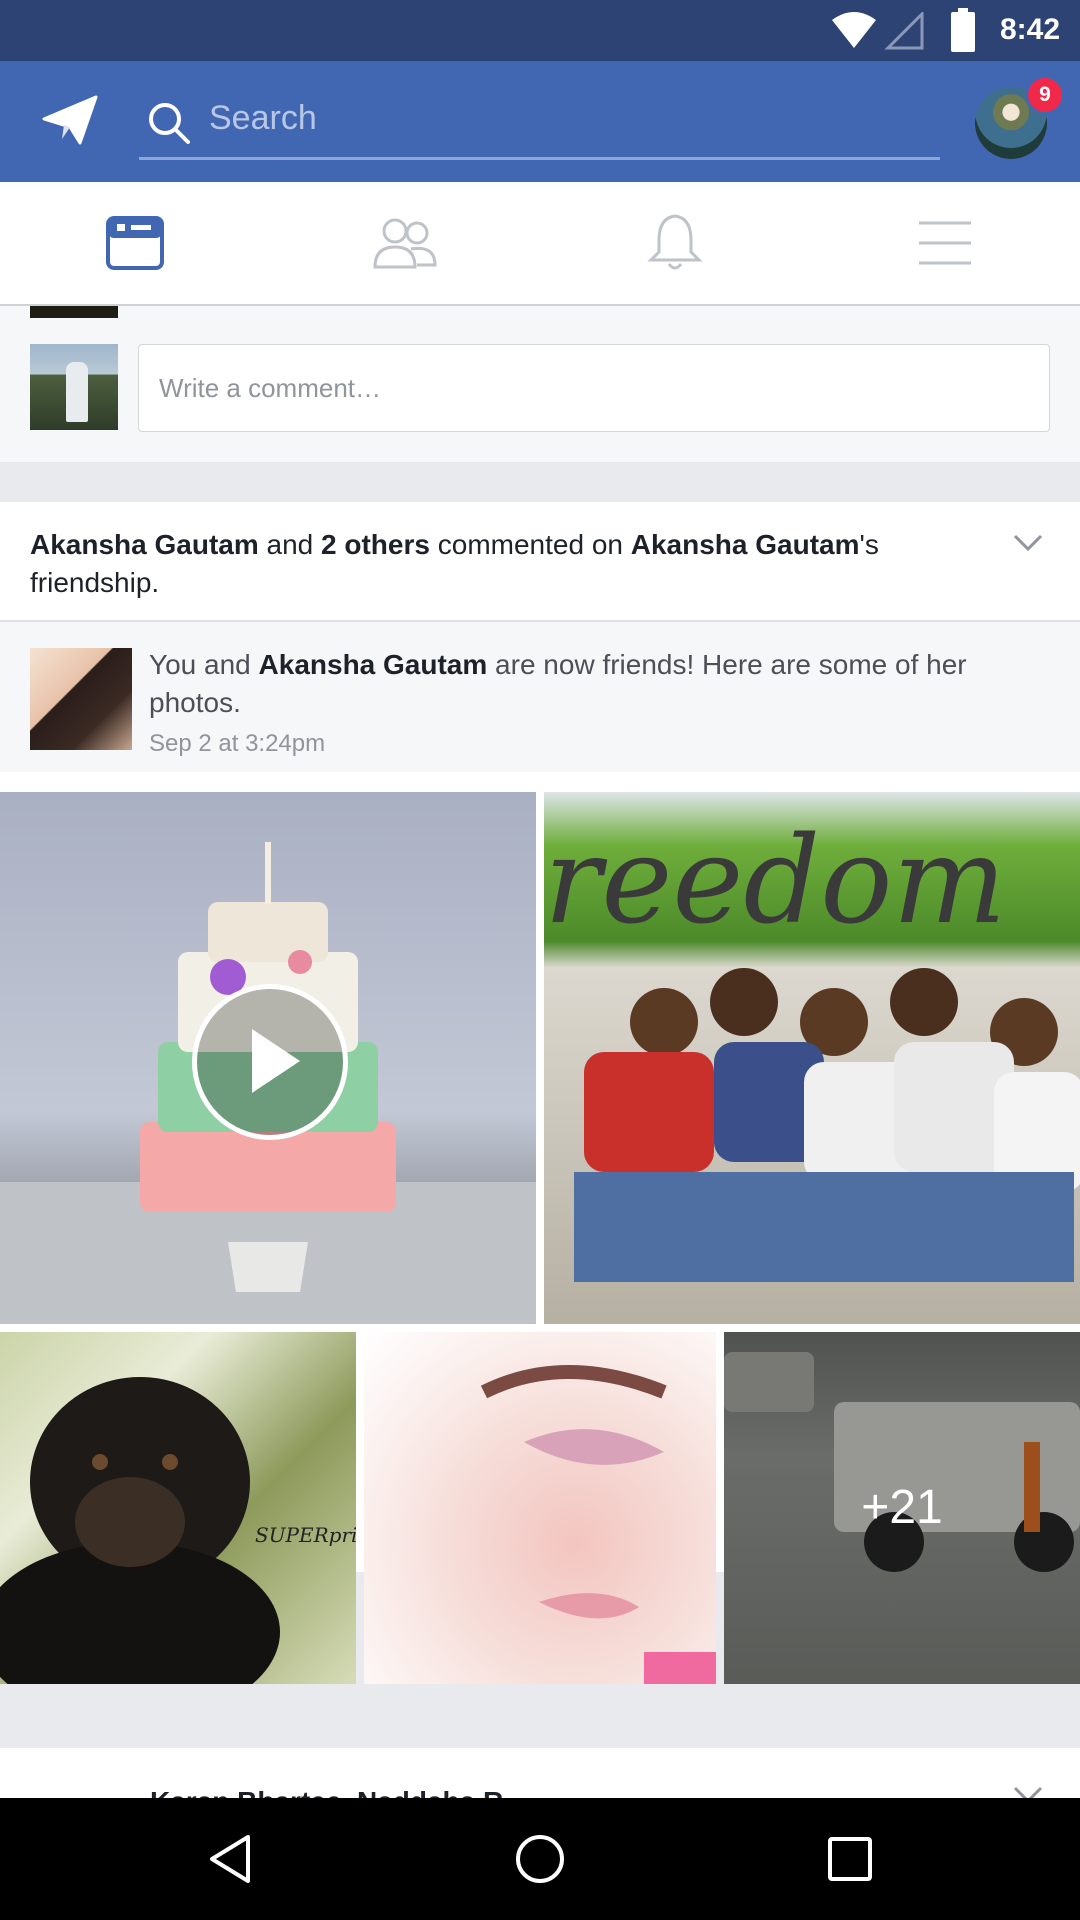 The height and width of the screenshot is (1920, 1080). Describe the element at coordinates (745, 544) in the screenshot. I see `story-target: Akansha Gautam` at that location.